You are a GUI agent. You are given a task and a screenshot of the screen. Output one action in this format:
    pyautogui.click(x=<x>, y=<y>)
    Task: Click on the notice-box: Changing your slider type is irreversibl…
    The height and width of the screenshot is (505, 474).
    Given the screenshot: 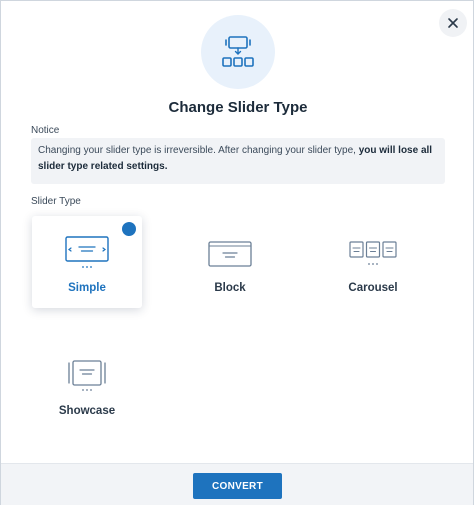 What is the action you would take?
    pyautogui.click(x=238, y=161)
    